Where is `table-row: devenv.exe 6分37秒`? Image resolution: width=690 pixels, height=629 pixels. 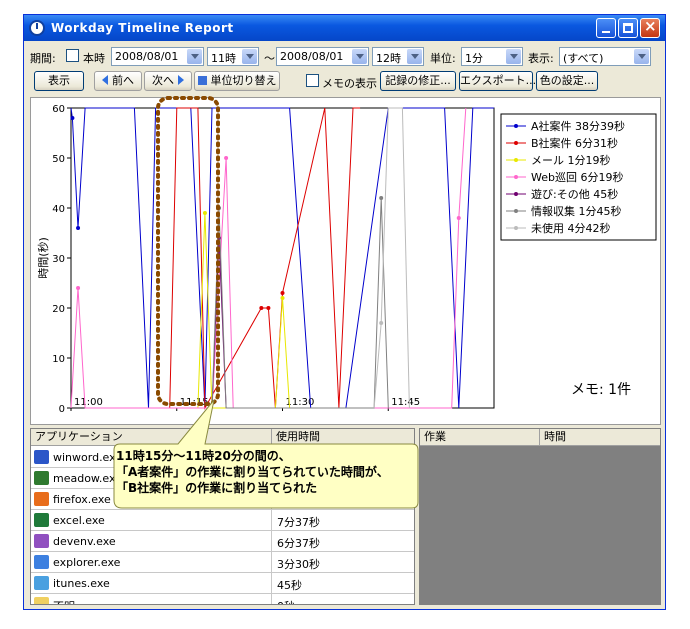 table-row: devenv.exe 6分37秒 is located at coordinates (222, 541).